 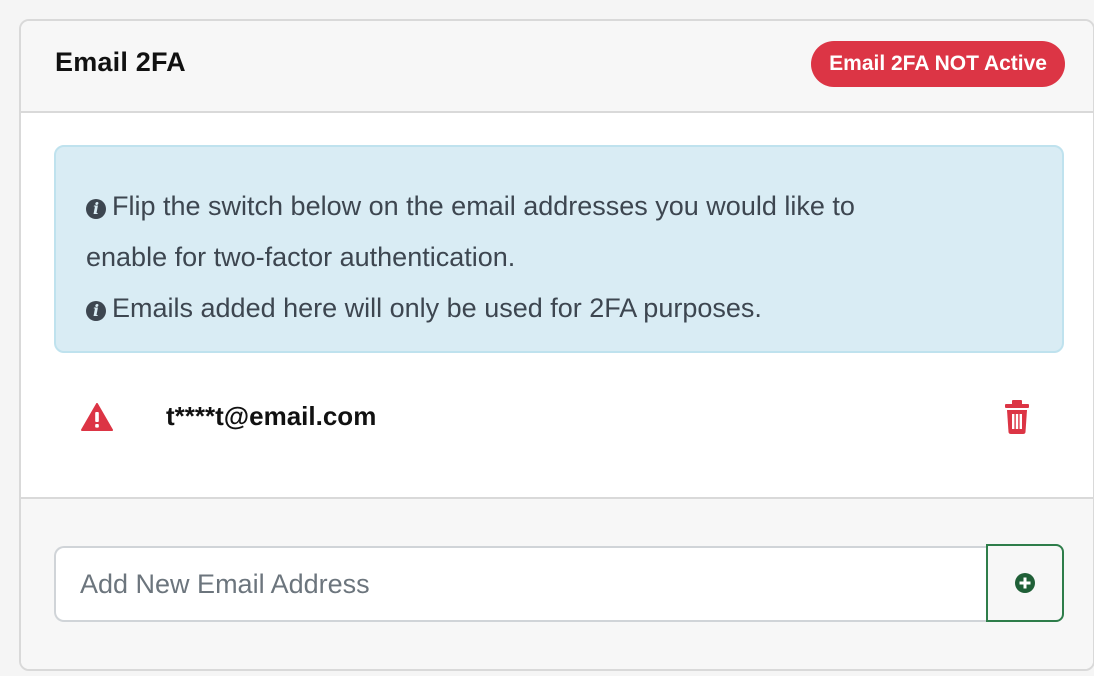 What do you see at coordinates (271, 416) in the screenshot?
I see `email-address: t****t@email.com` at bounding box center [271, 416].